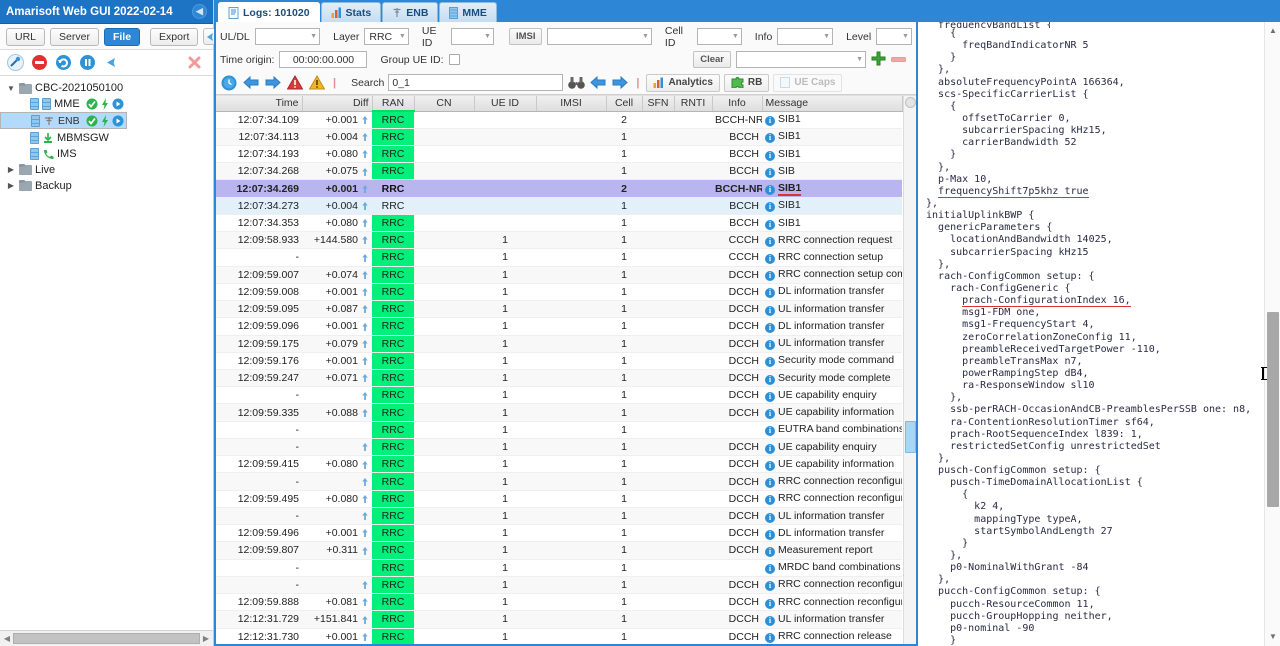  I want to click on detail-vertical-scrollbar: ▲ ▼, so click(1272, 334).